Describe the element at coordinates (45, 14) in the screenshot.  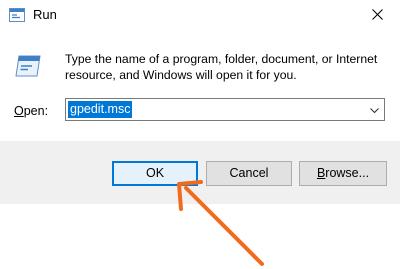
I see `window-title: Run` at that location.